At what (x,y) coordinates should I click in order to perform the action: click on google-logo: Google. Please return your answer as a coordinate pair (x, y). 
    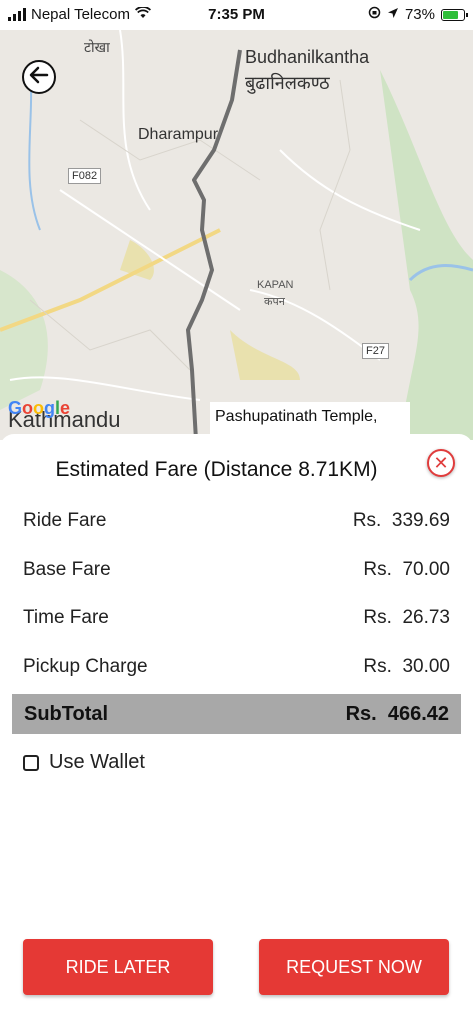
    Looking at the image, I should click on (39, 408).